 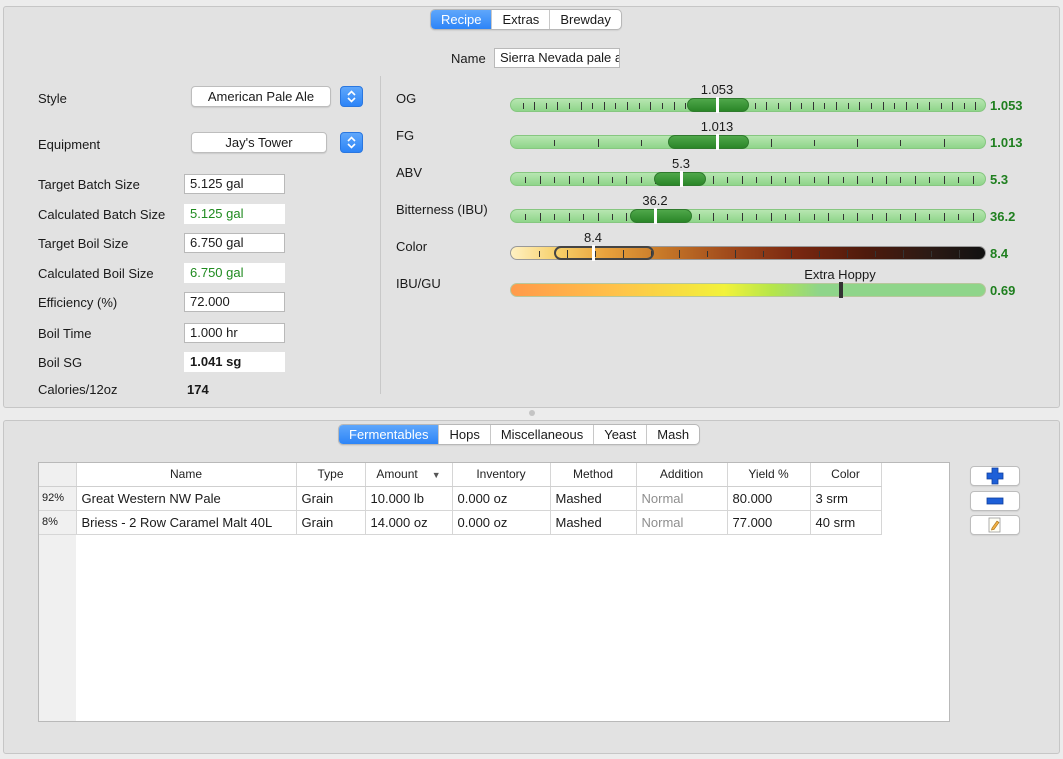 I want to click on style-stepper, so click(x=351, y=96).